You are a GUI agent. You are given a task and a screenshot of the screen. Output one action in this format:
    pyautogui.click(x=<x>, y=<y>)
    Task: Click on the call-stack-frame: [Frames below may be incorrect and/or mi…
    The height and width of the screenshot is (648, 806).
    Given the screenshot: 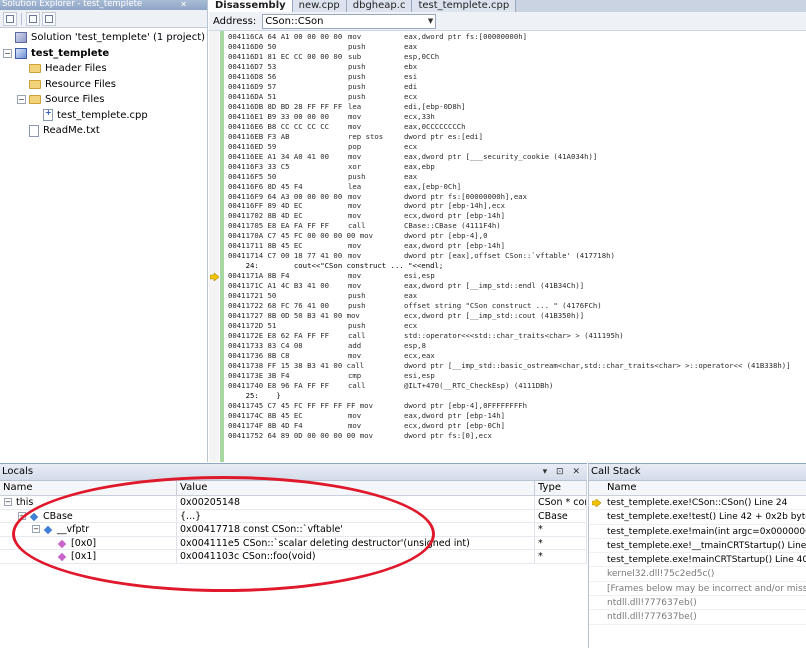 What is the action you would take?
    pyautogui.click(x=697, y=589)
    